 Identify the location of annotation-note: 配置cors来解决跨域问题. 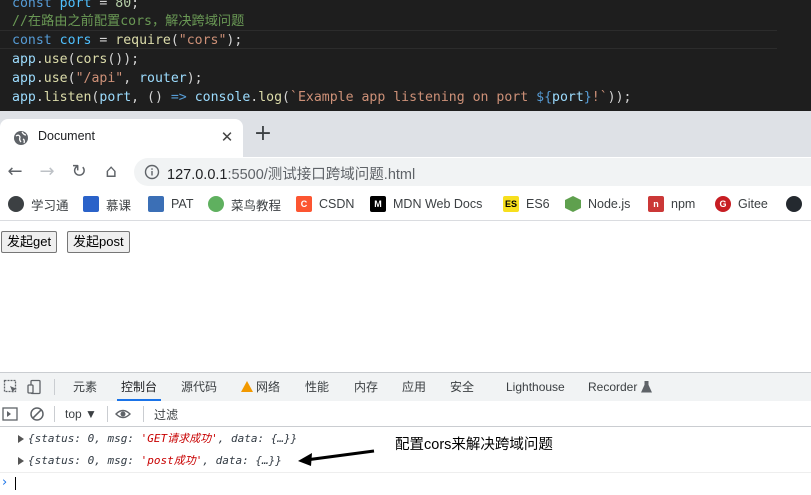
(474, 445).